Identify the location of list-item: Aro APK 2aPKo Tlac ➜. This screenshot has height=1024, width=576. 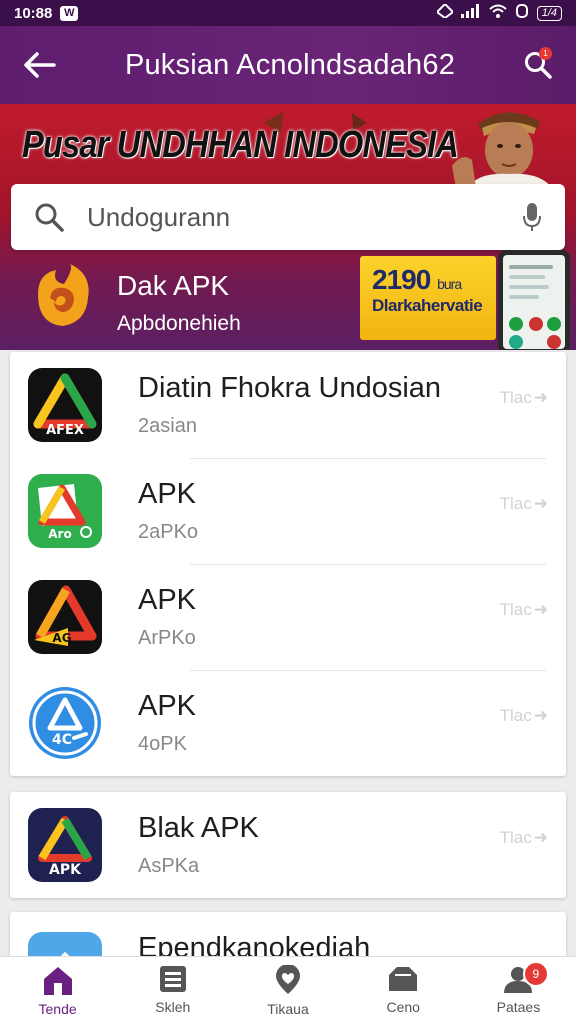
(288, 511).